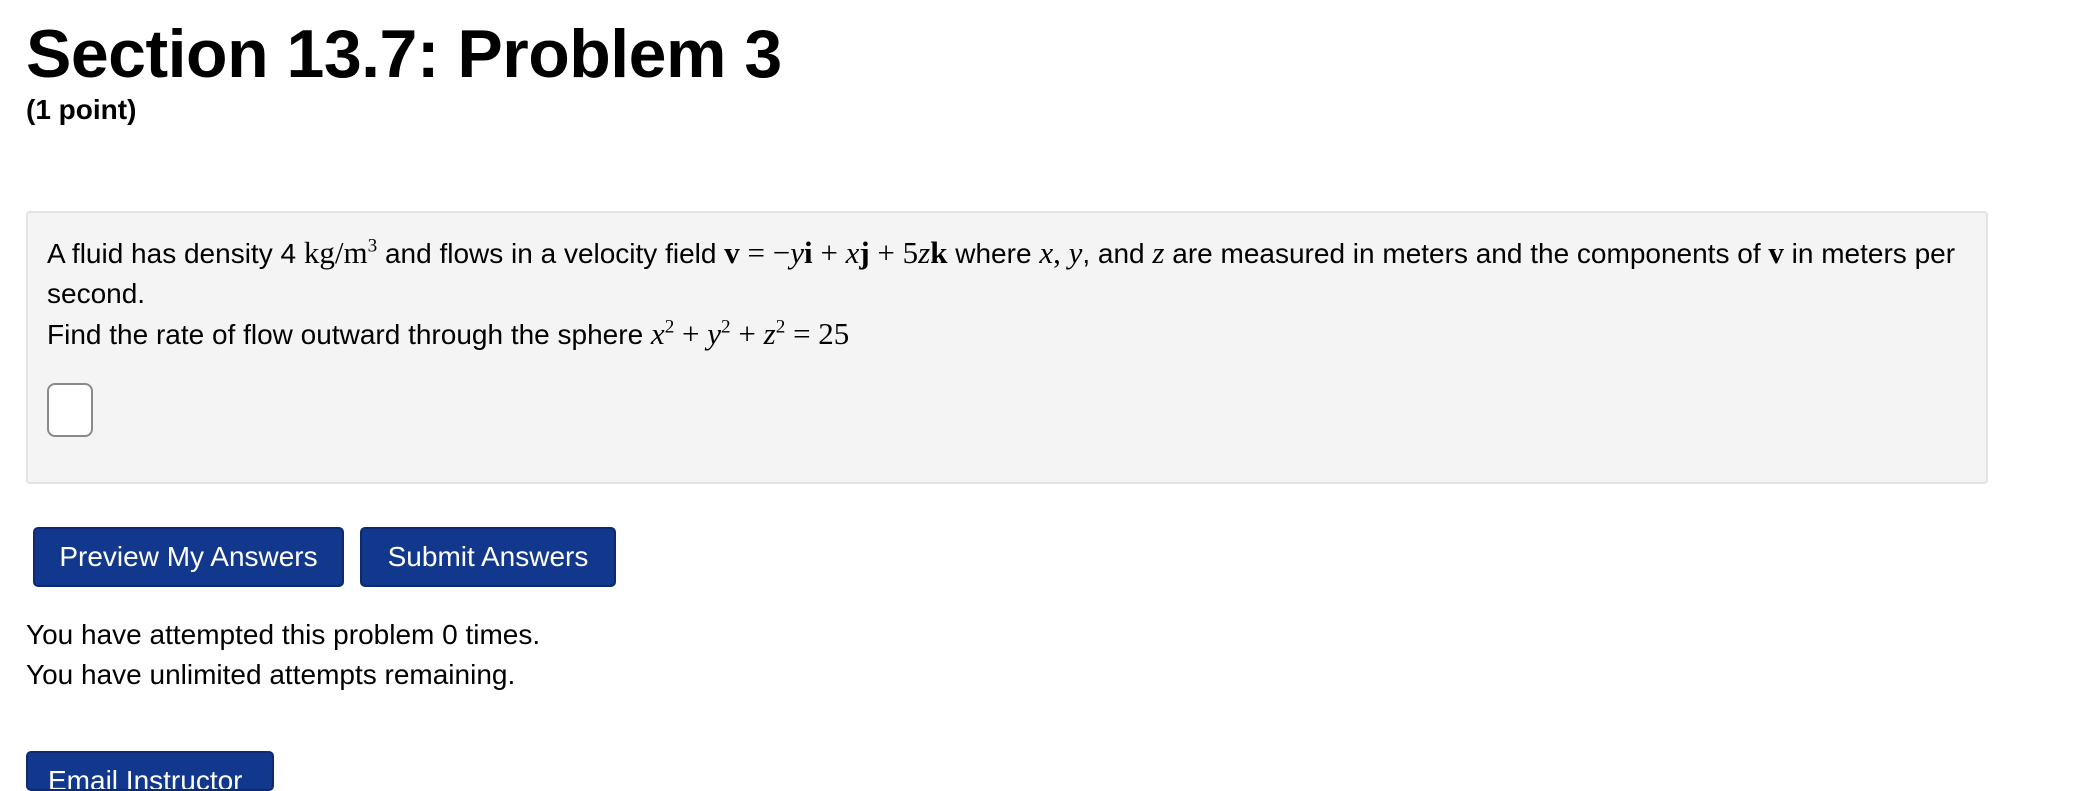 The width and height of the screenshot is (2084, 791). I want to click on math-operator: = 25, so click(817, 333).